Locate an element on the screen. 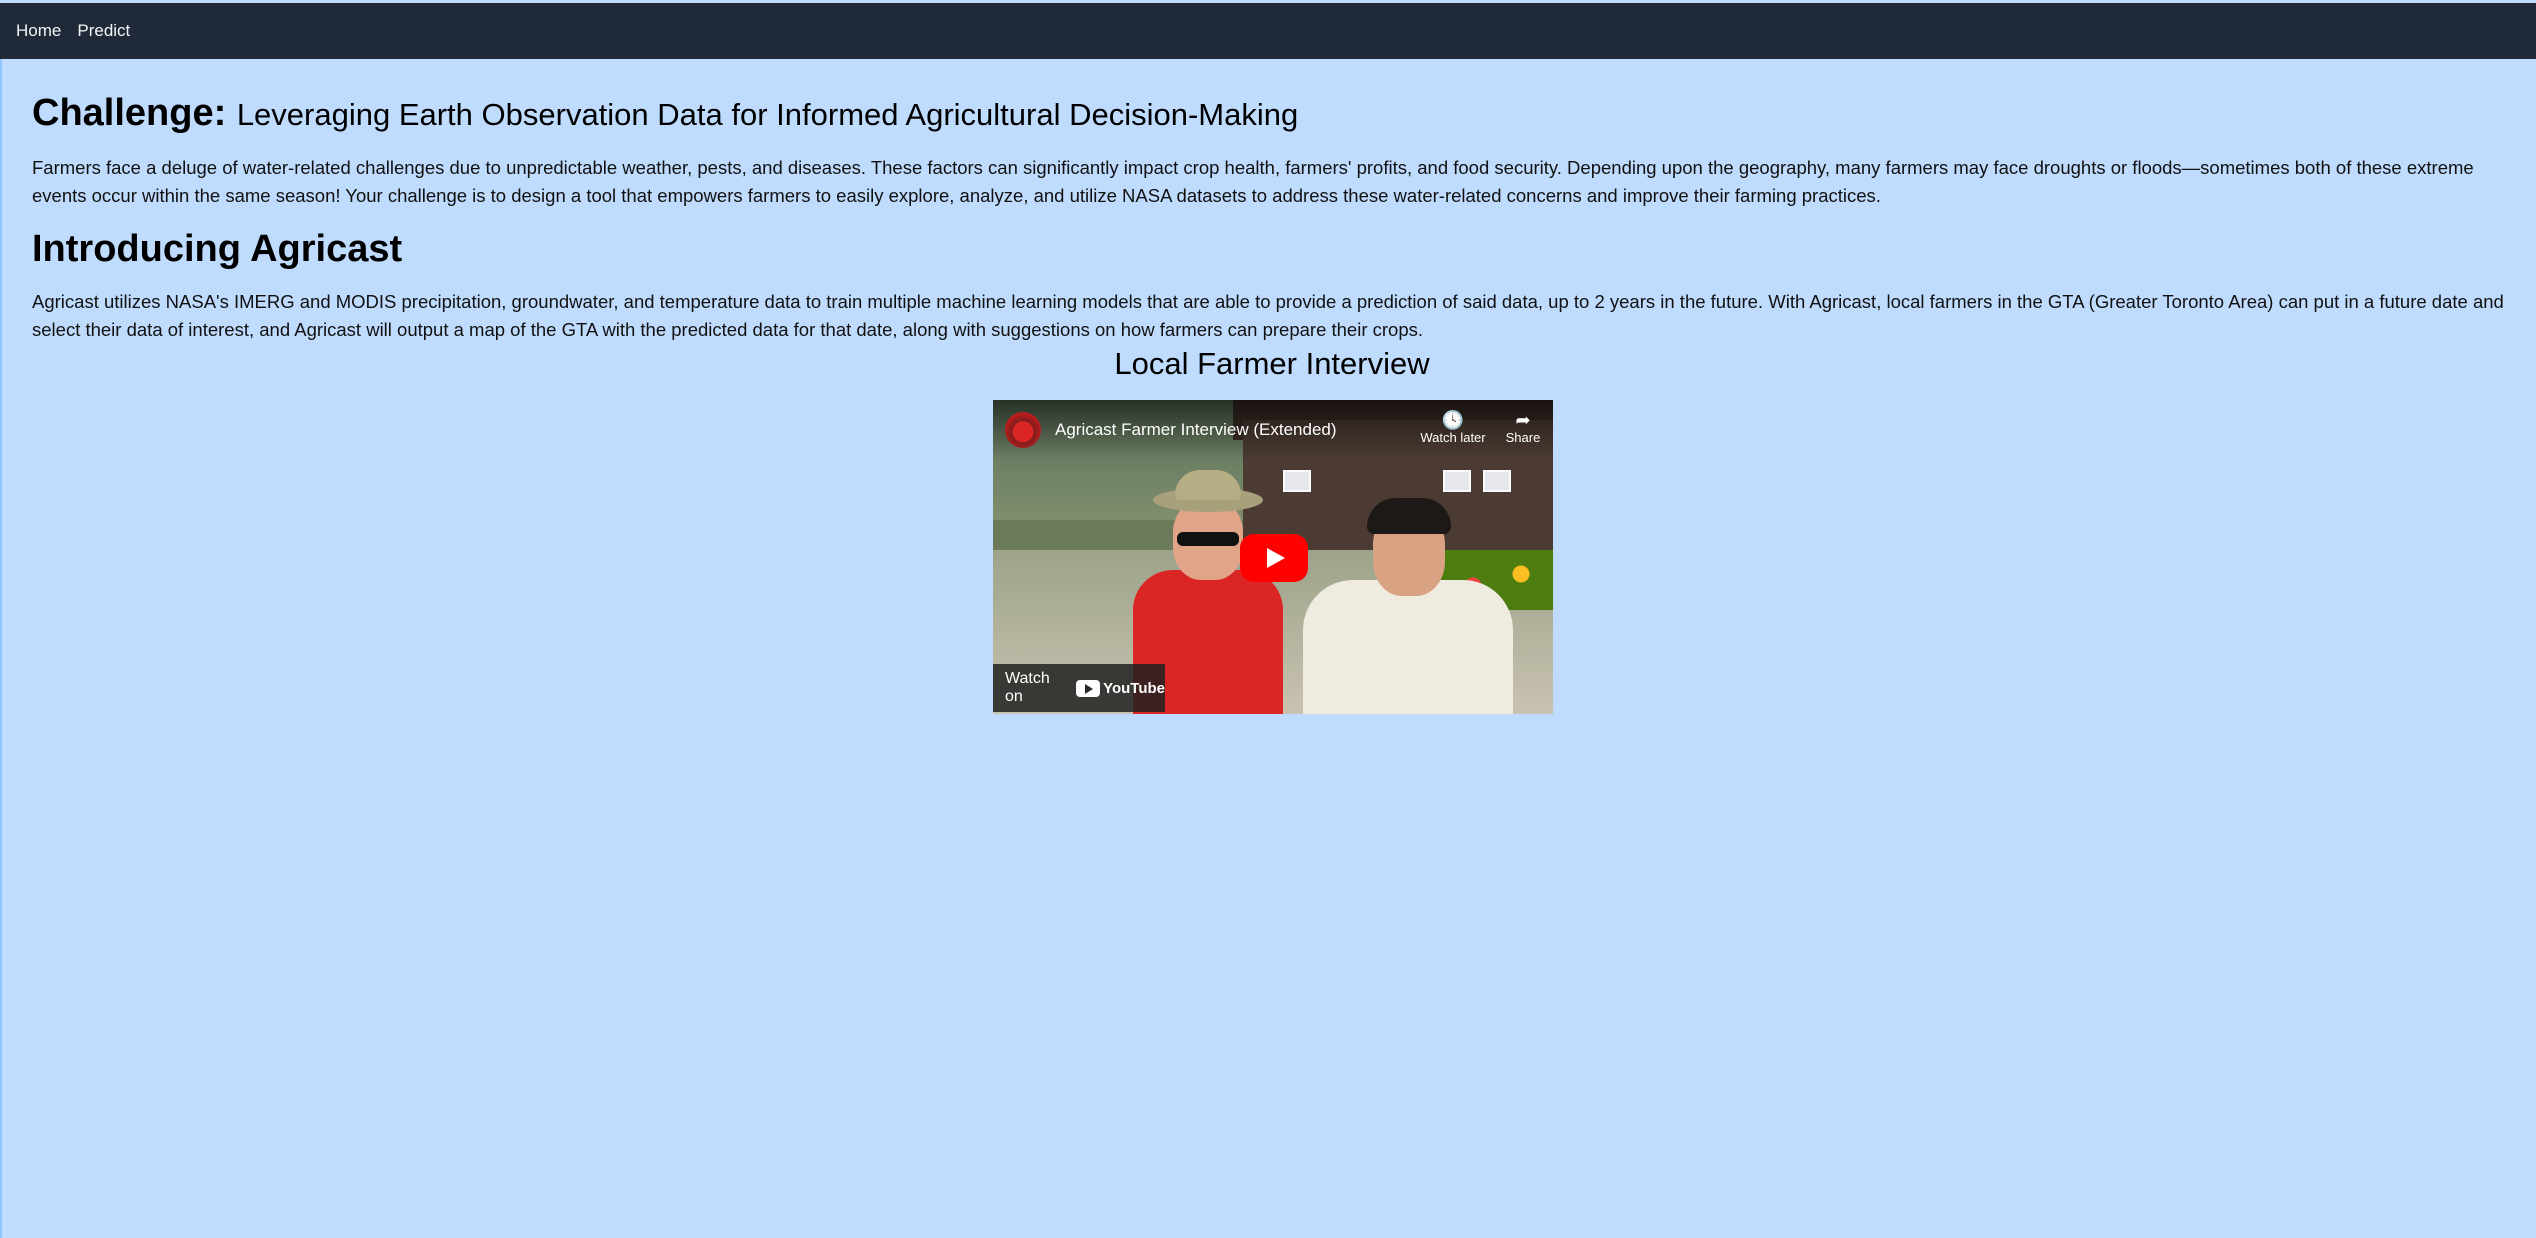 The image size is (2536, 1238). youtube-wordmark: YouTube is located at coordinates (1134, 688).